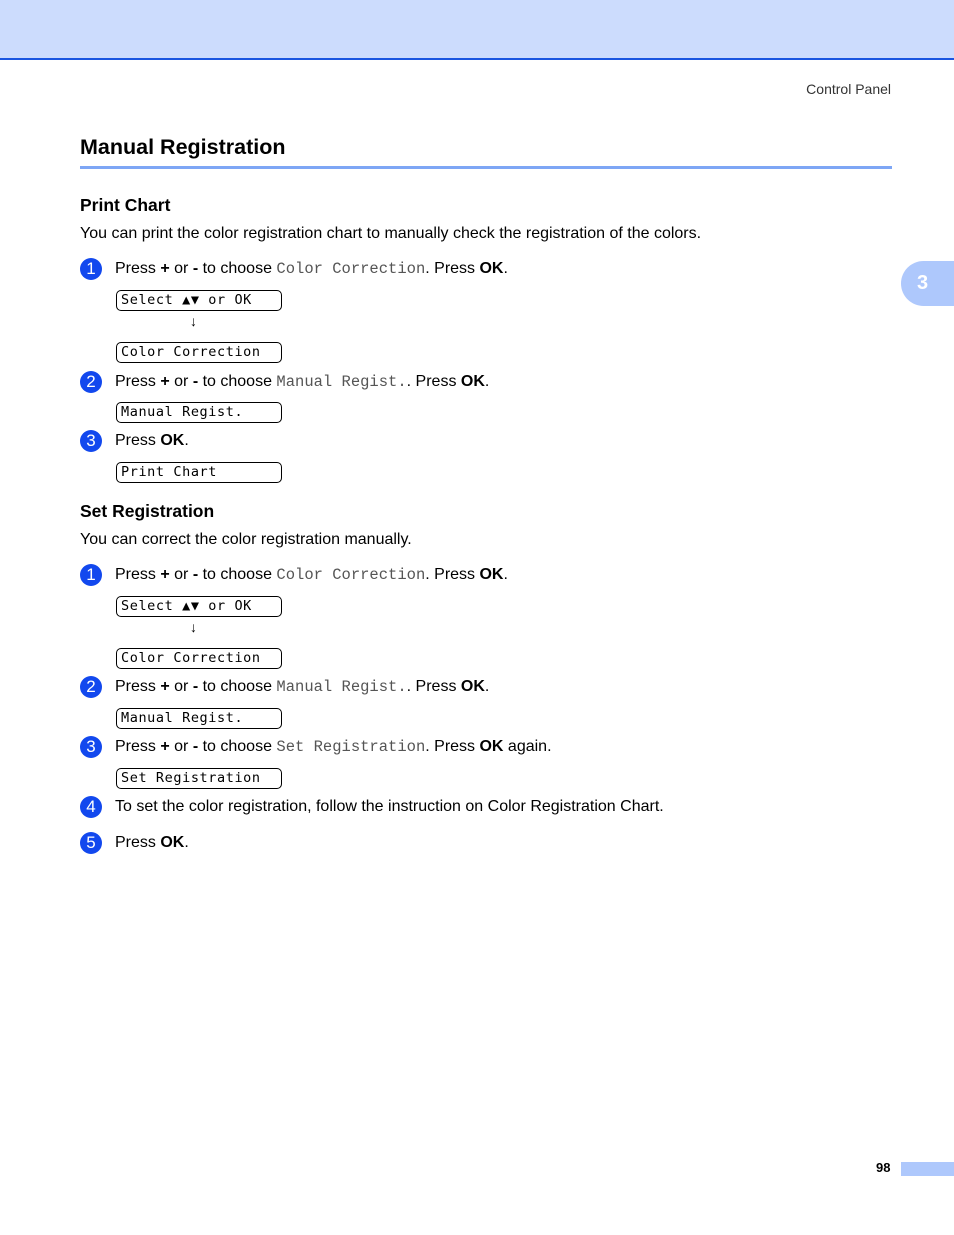 The height and width of the screenshot is (1235, 954). Describe the element at coordinates (351, 747) in the screenshot. I see `menu-item: Set Registration` at that location.